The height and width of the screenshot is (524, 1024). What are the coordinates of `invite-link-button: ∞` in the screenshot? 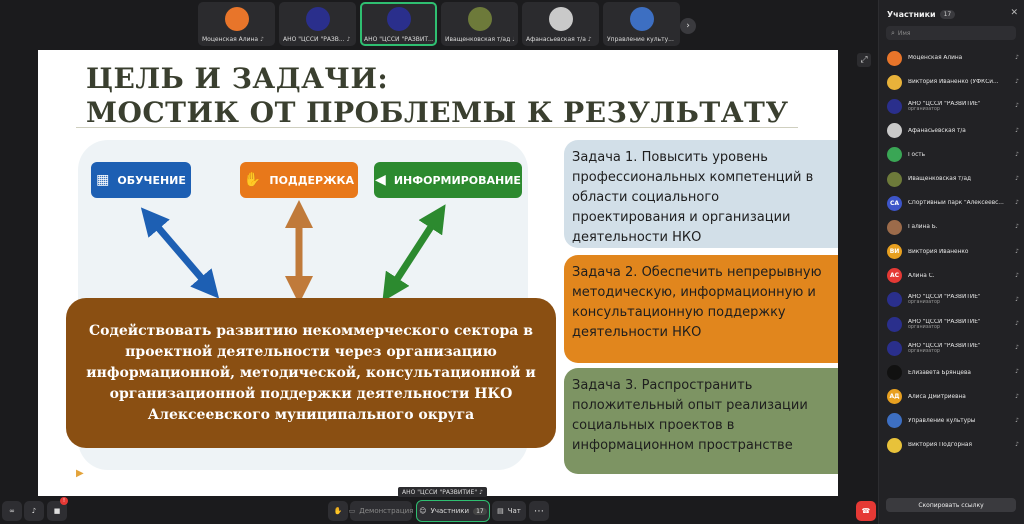 It's located at (12, 511).